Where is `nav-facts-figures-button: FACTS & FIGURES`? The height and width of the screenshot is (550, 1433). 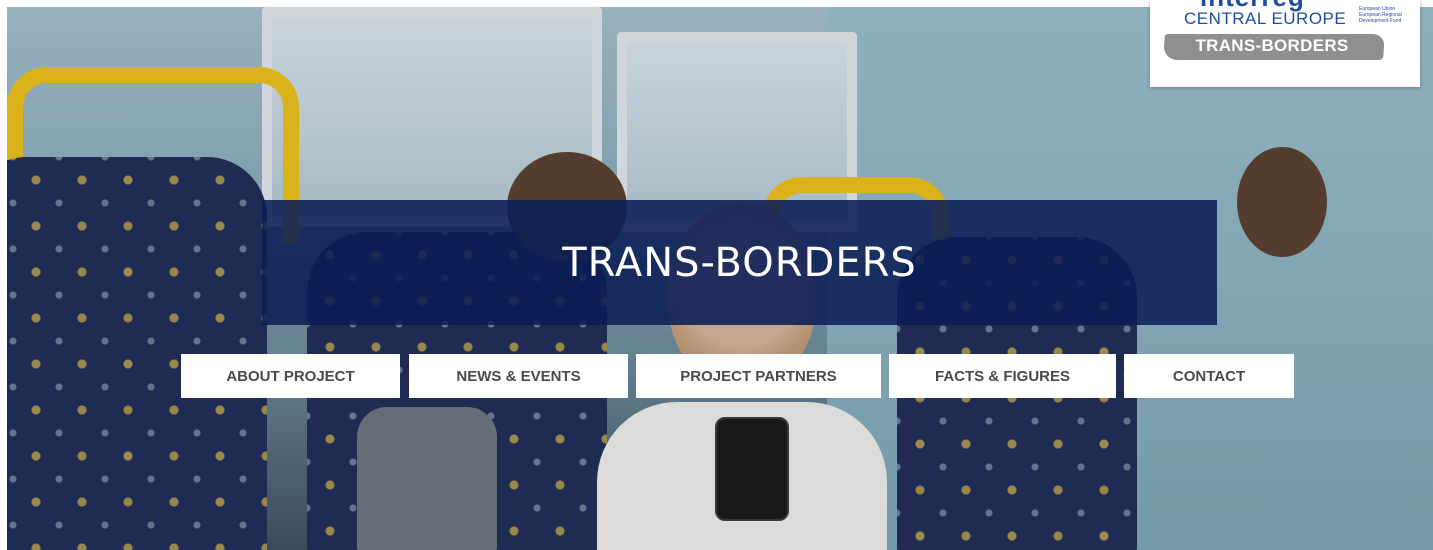 nav-facts-figures-button: FACTS & FIGURES is located at coordinates (1002, 376).